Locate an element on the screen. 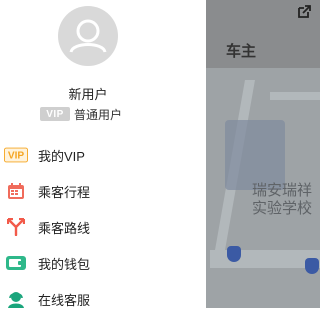  menu-item-my-vip: VIP 我的VIP is located at coordinates (103, 155).